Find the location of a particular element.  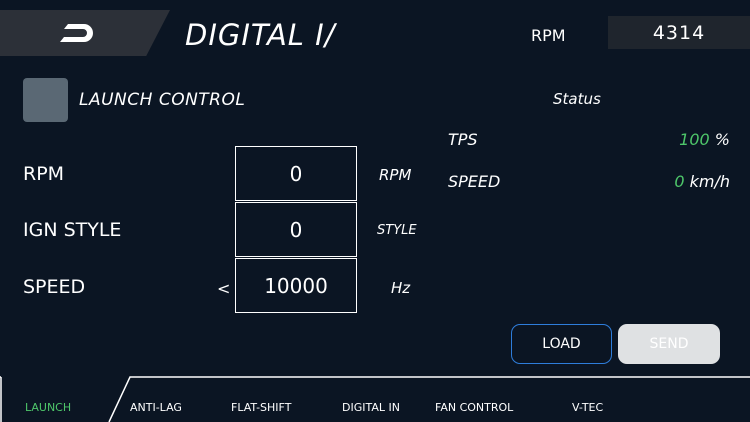

tab-bar-outline is located at coordinates (375, 399).